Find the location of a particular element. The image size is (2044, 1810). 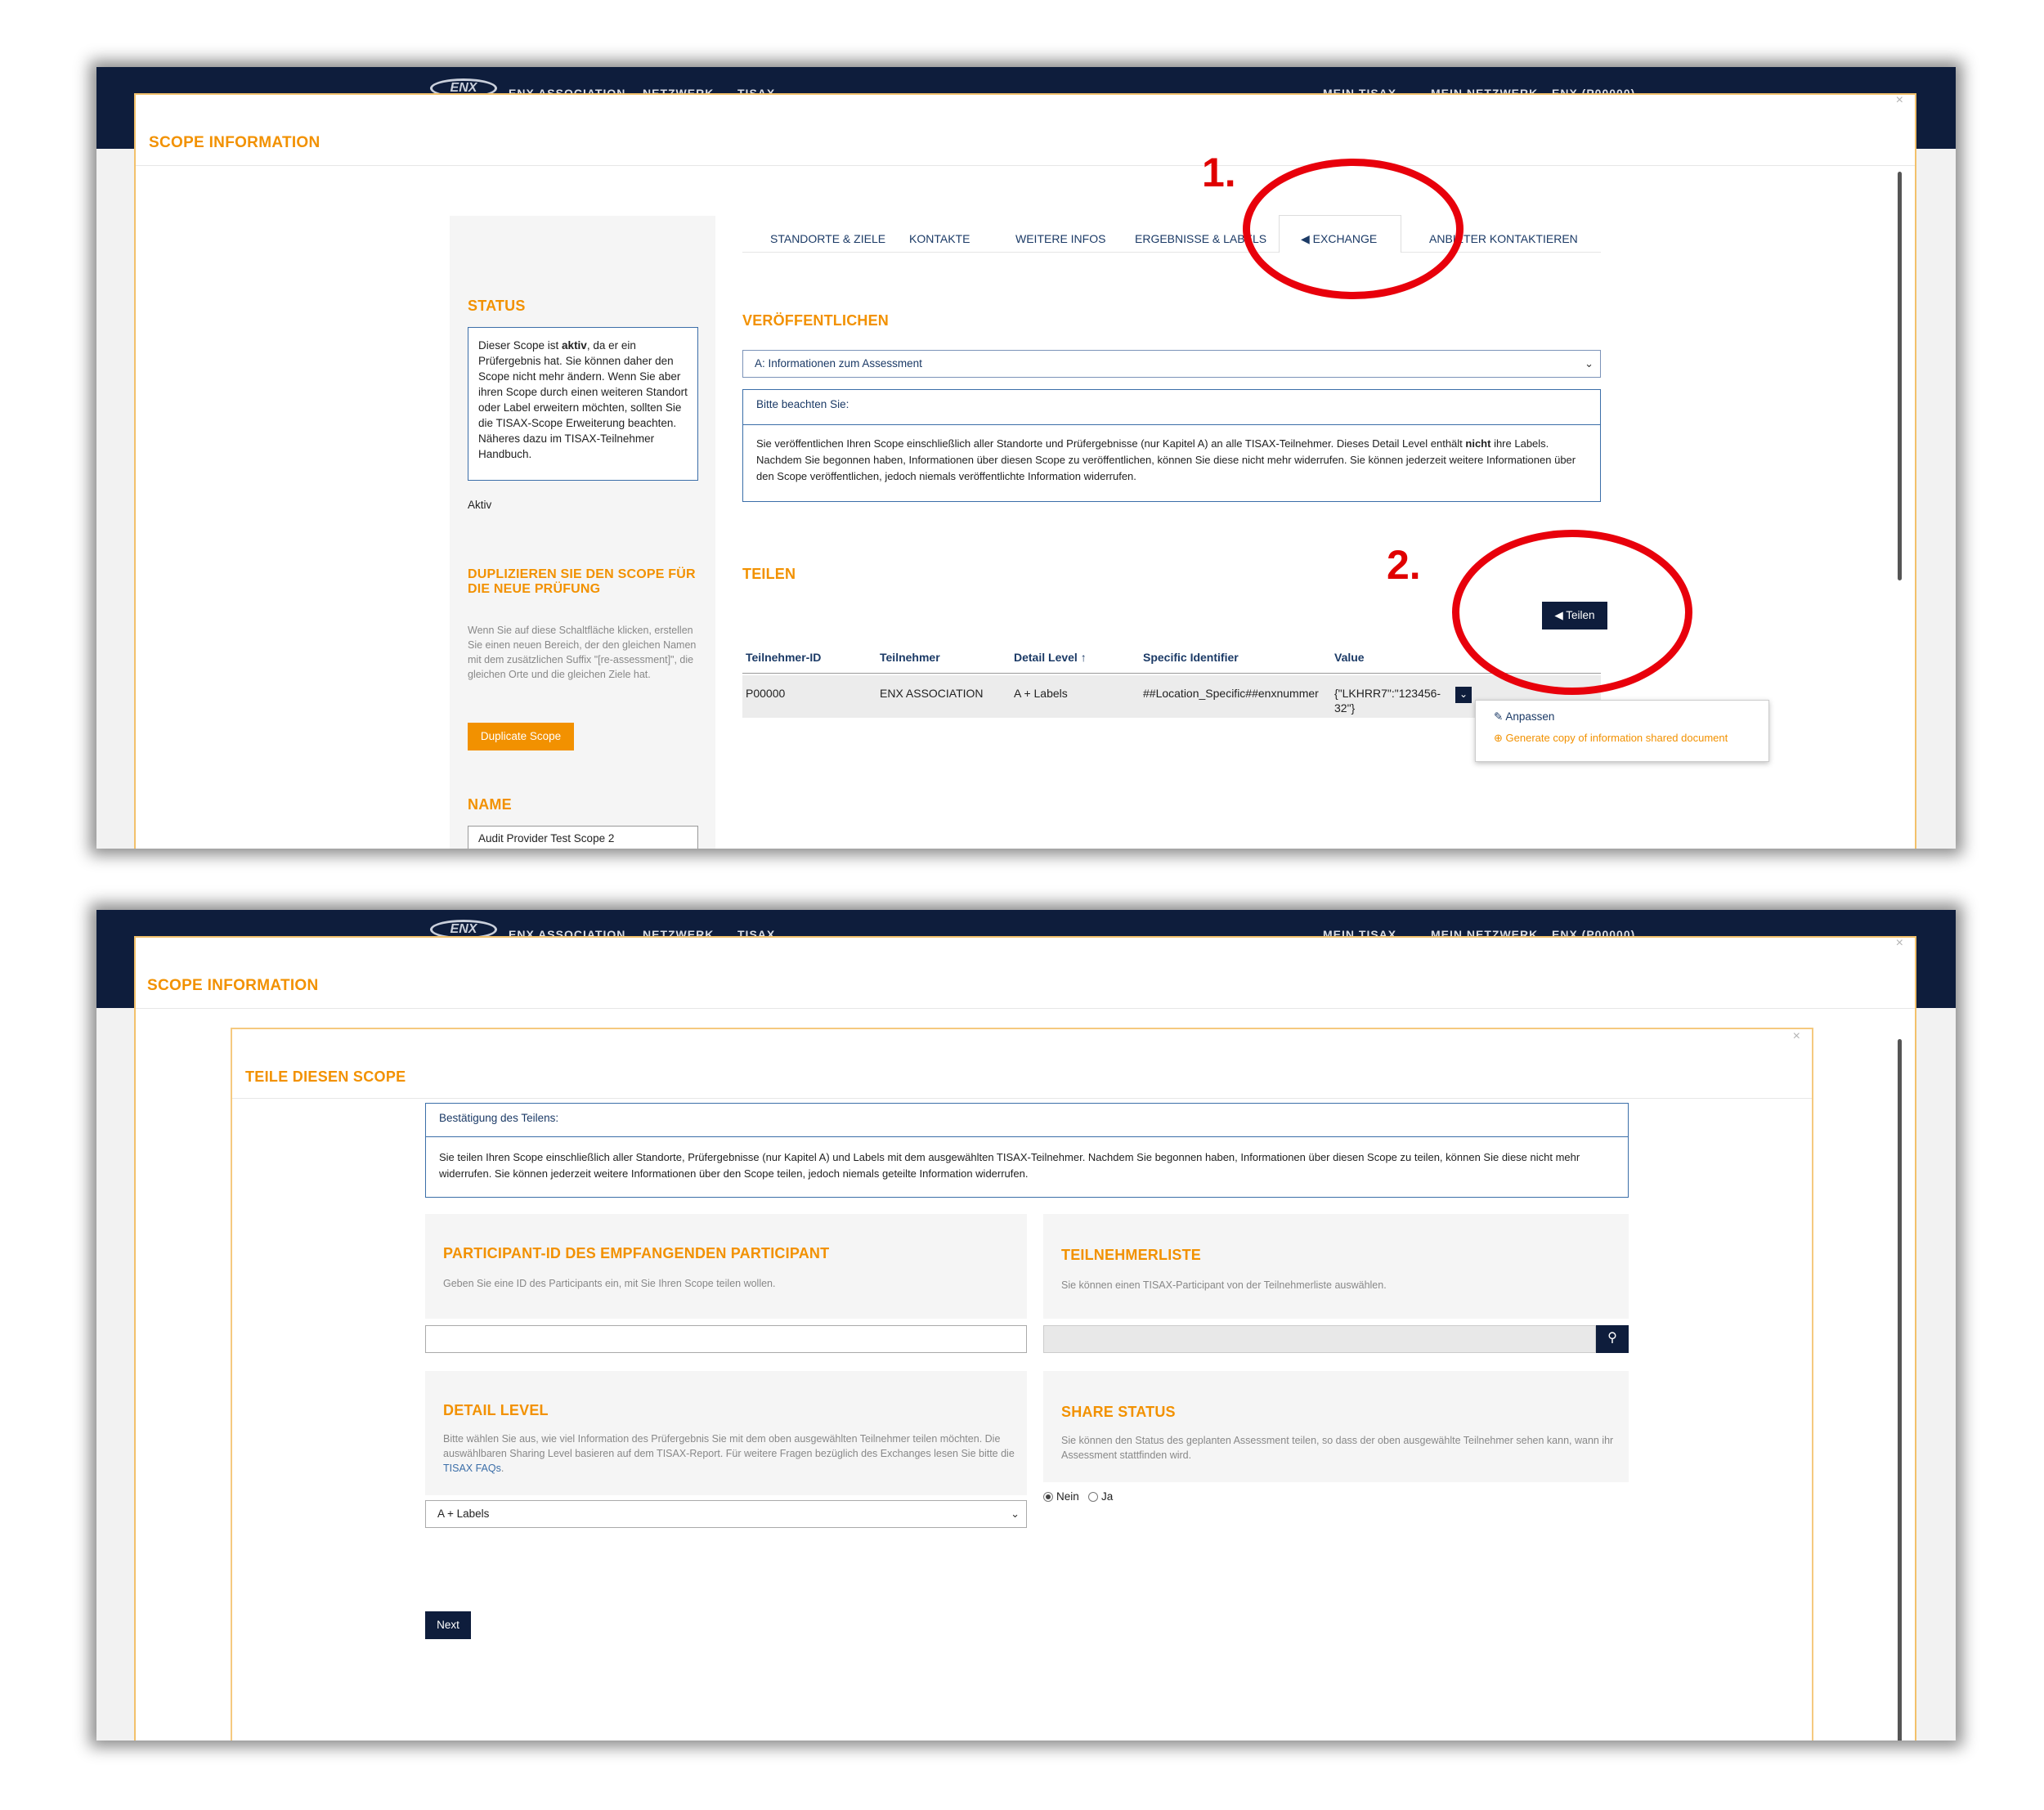

publish-level-select: A: Informationen zum Assessment ⌄ is located at coordinates (1171, 364).